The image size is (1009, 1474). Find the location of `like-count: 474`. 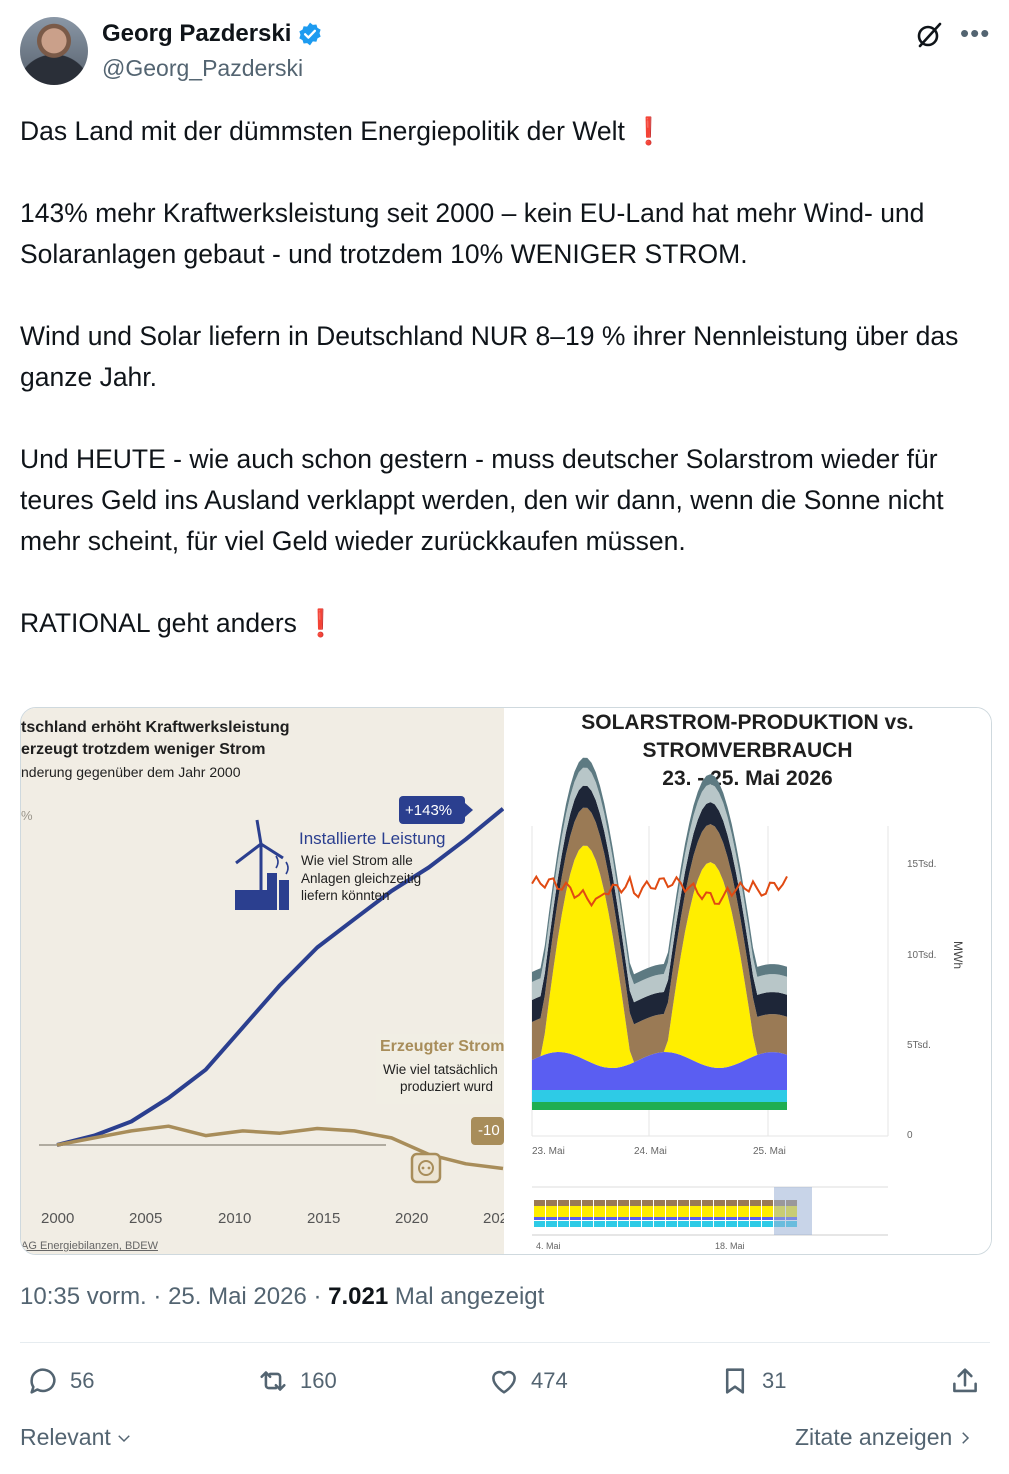

like-count: 474 is located at coordinates (549, 1380).